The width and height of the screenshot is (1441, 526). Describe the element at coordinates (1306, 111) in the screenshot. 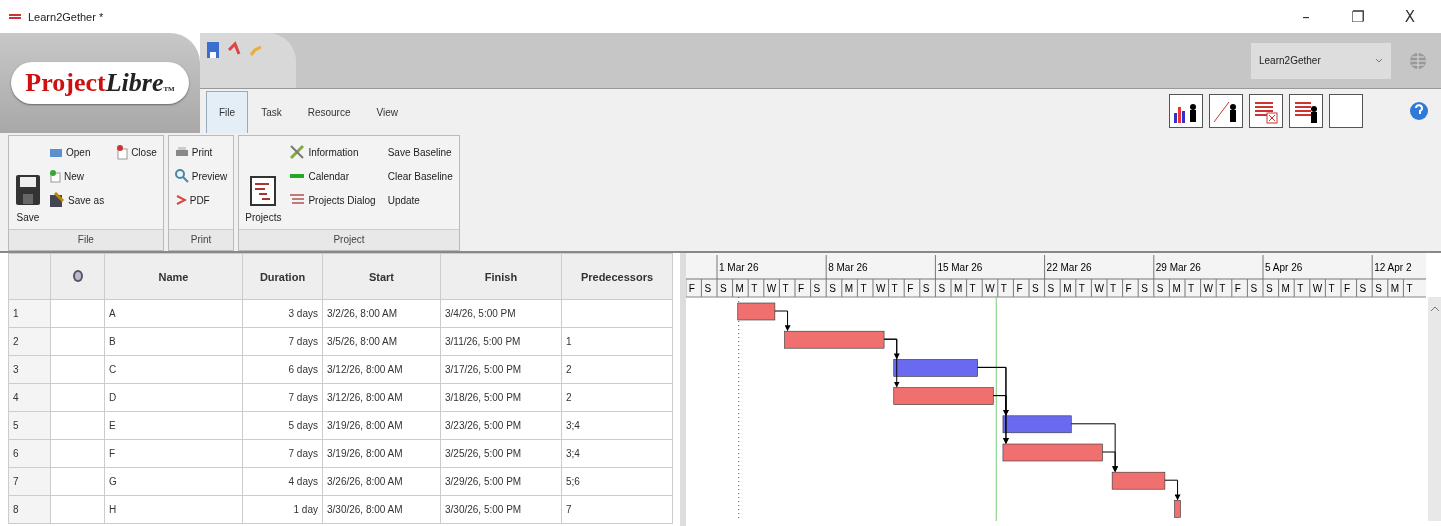

I see `task-usage-button` at that location.